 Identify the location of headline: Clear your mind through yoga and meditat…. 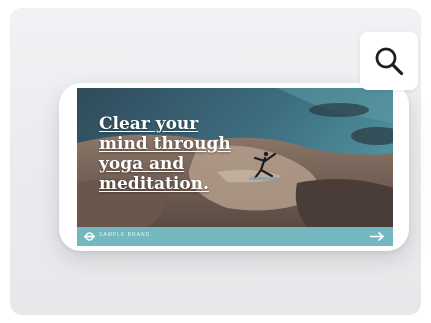
(165, 154).